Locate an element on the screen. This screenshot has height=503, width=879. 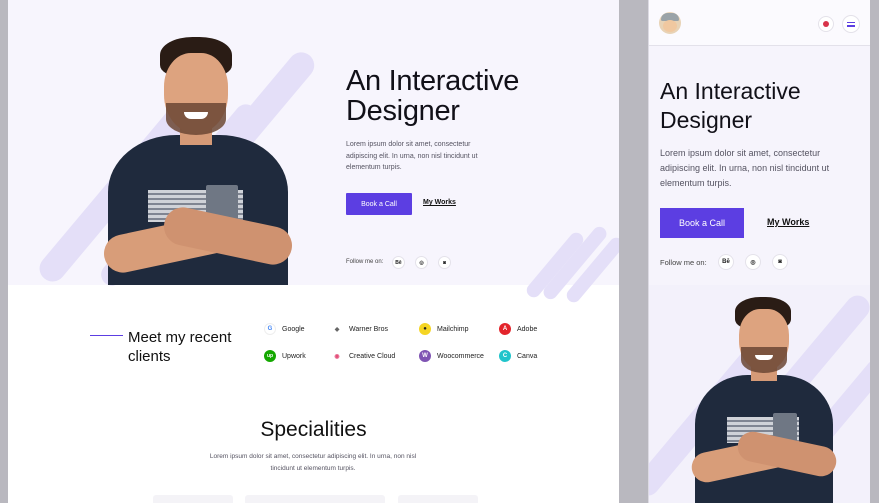
client-name: Adobe is located at coordinates (527, 329).